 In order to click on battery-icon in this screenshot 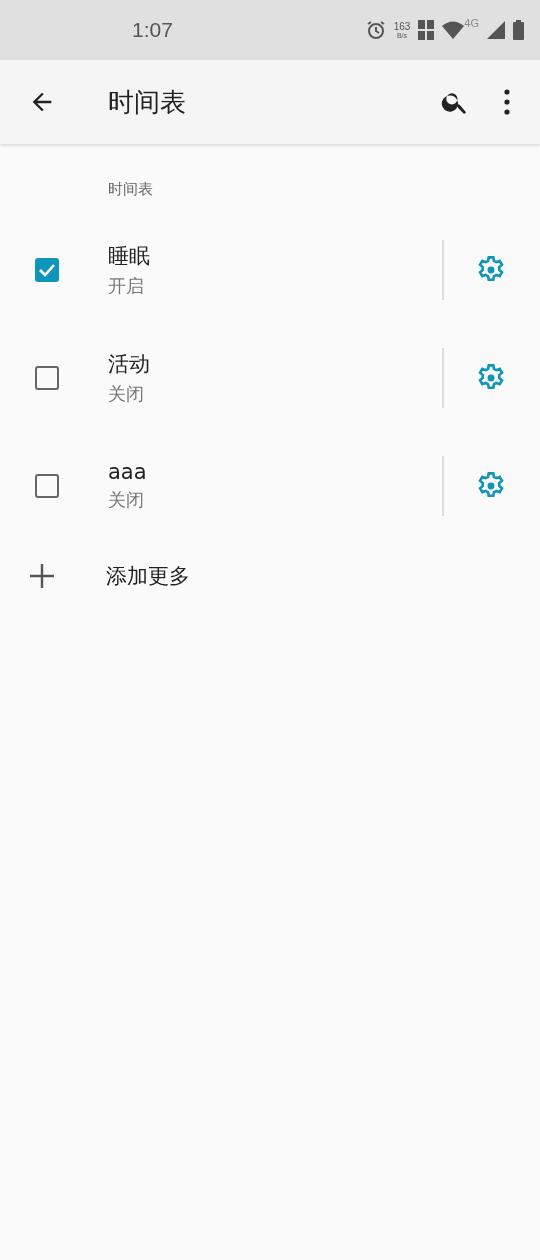, I will do `click(518, 30)`.